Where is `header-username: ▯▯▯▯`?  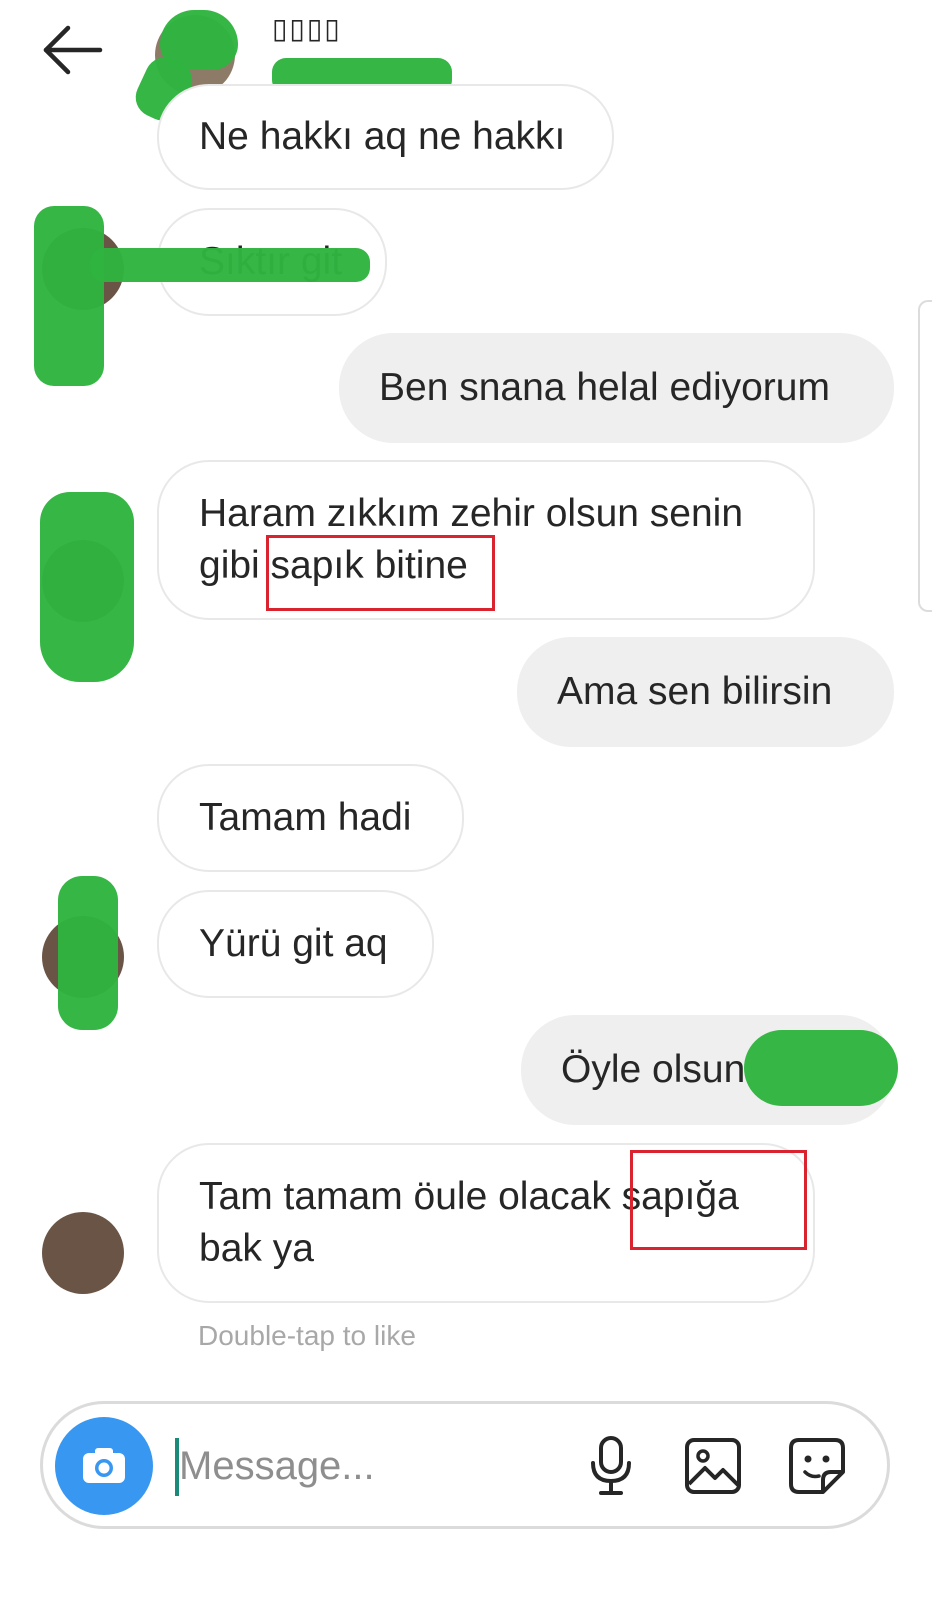
header-username: ▯▯▯▯ is located at coordinates (307, 28).